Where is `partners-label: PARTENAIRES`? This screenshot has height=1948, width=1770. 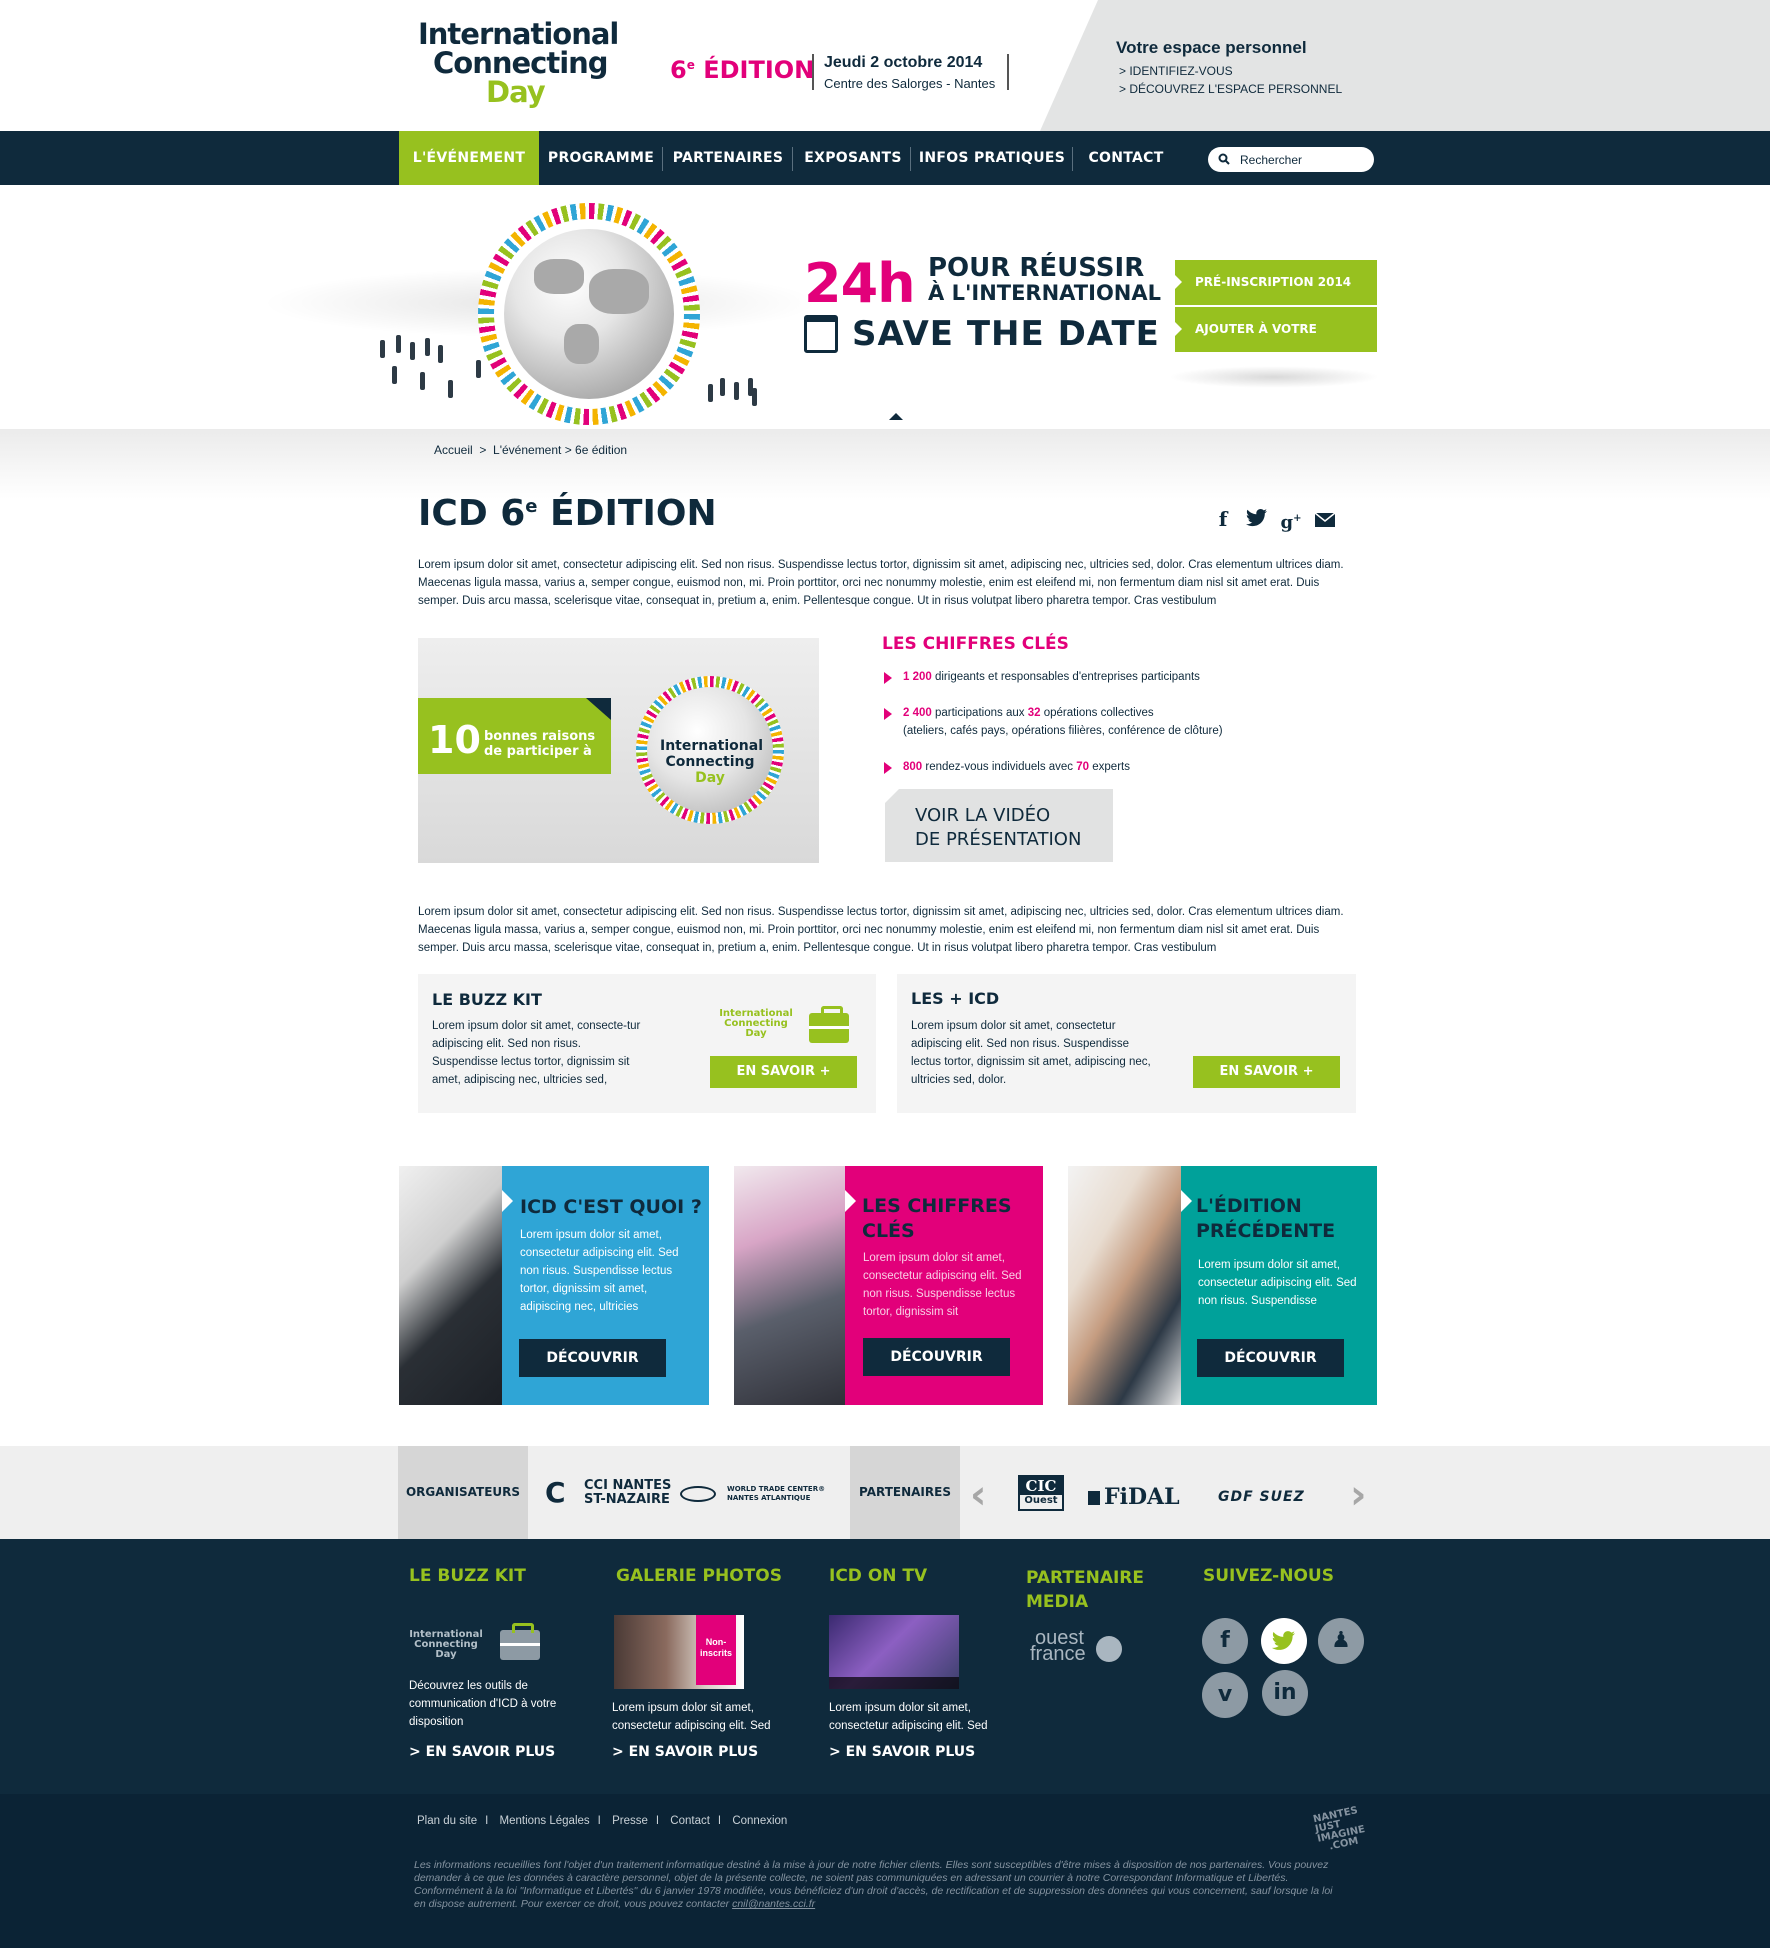
partners-label: PARTENAIRES is located at coordinates (905, 1492).